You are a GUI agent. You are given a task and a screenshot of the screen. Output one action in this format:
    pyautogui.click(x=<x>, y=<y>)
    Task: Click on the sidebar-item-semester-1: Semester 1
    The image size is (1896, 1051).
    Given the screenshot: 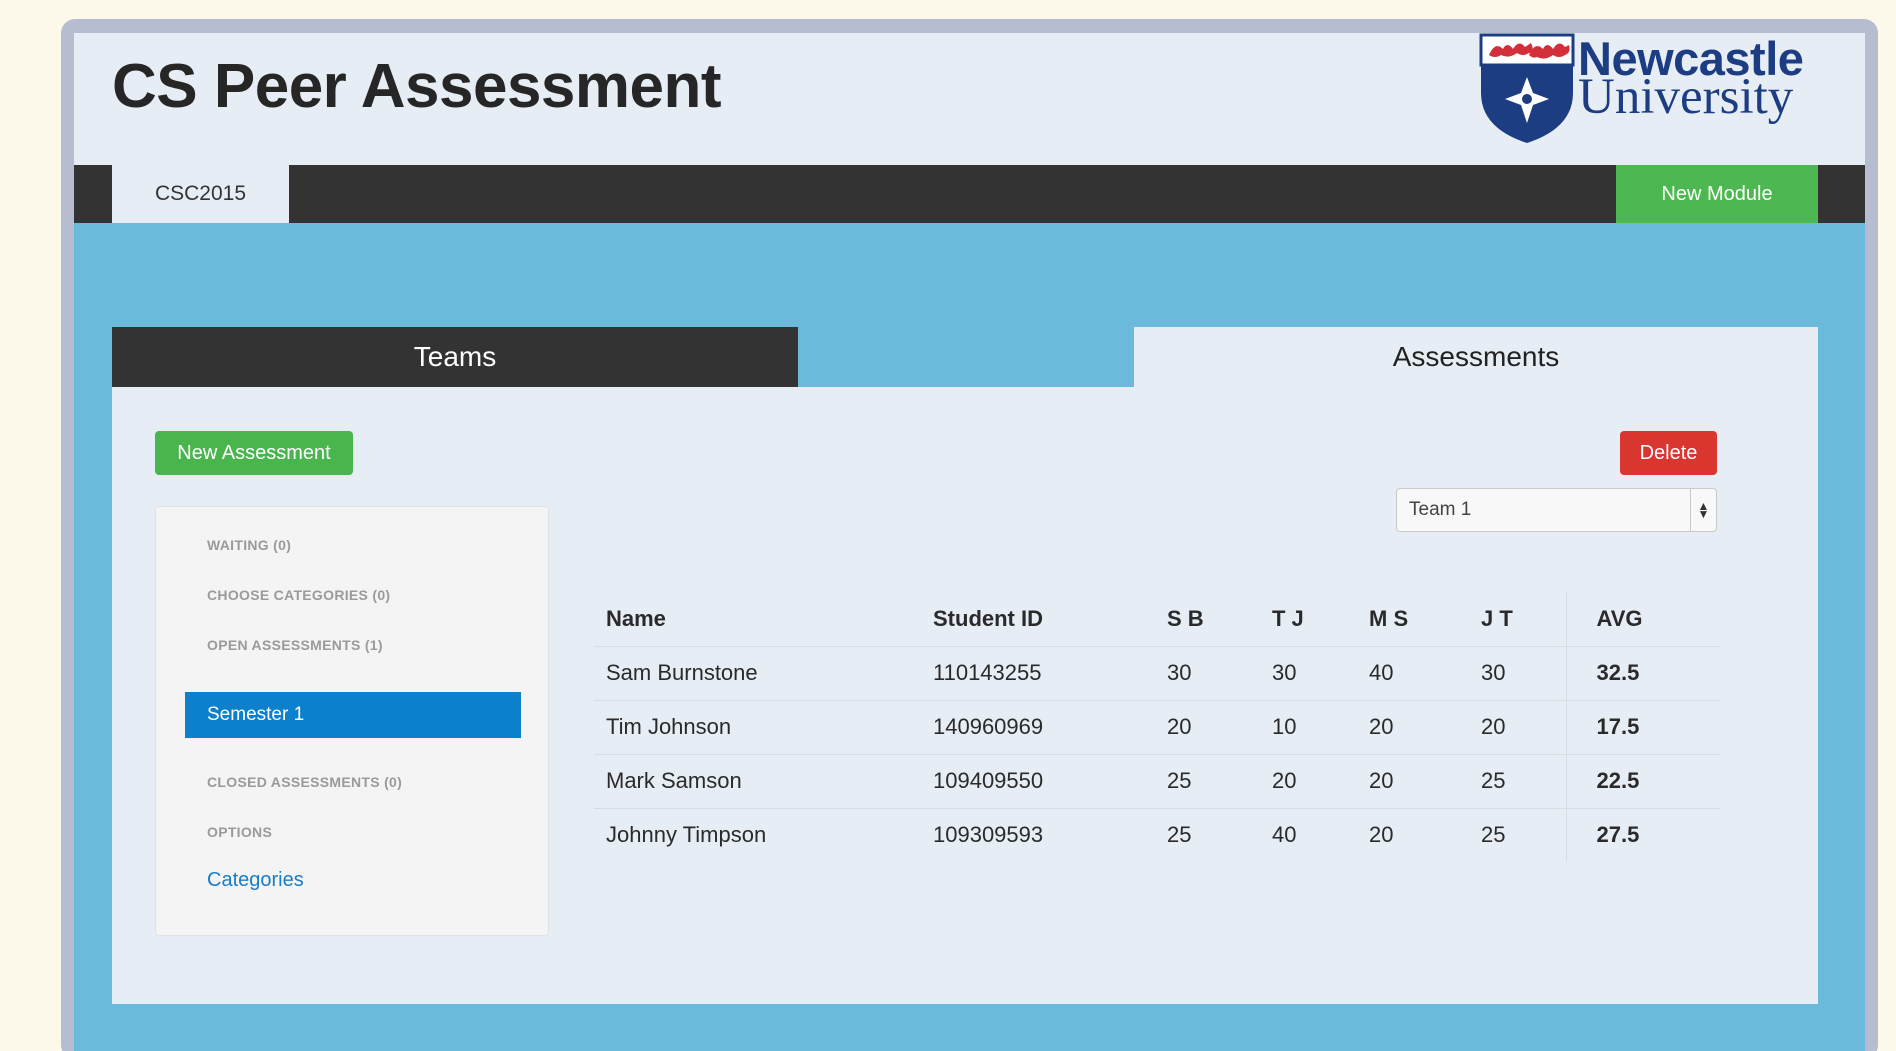 What is the action you would take?
    pyautogui.click(x=353, y=715)
    